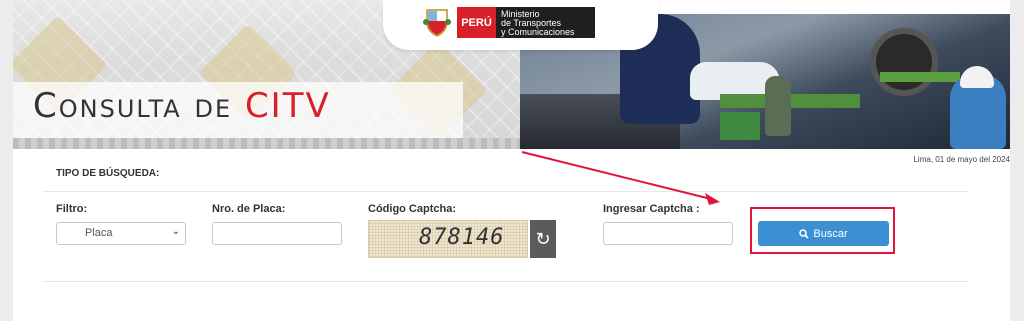  Describe the element at coordinates (175, 231) in the screenshot. I see `chevron-down-icon: ⌄` at that location.